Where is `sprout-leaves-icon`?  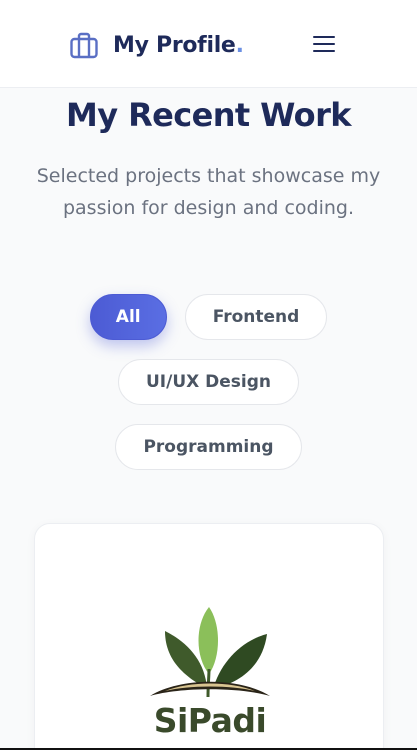 sprout-leaves-icon is located at coordinates (210, 652).